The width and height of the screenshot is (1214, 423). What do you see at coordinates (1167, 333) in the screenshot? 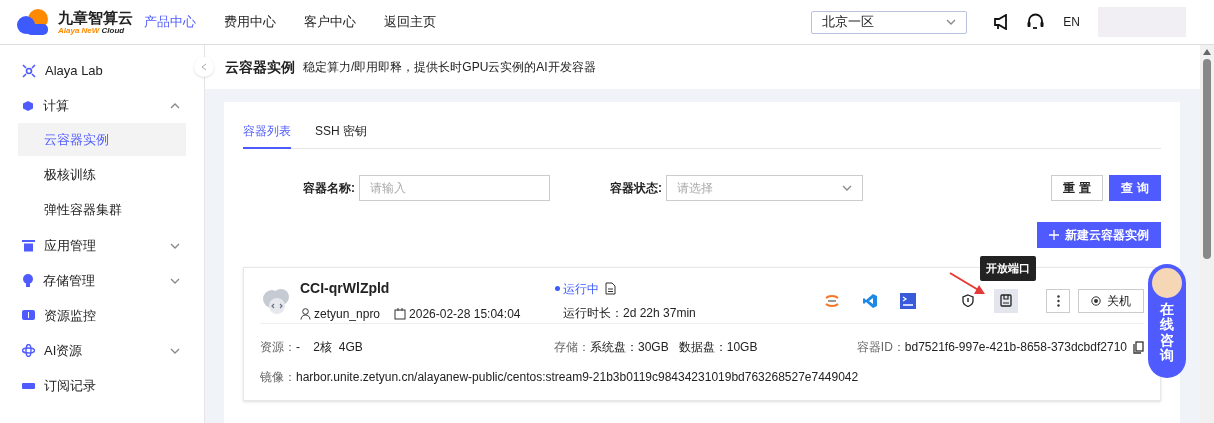
I see `chat-label: 在线咨询` at bounding box center [1167, 333].